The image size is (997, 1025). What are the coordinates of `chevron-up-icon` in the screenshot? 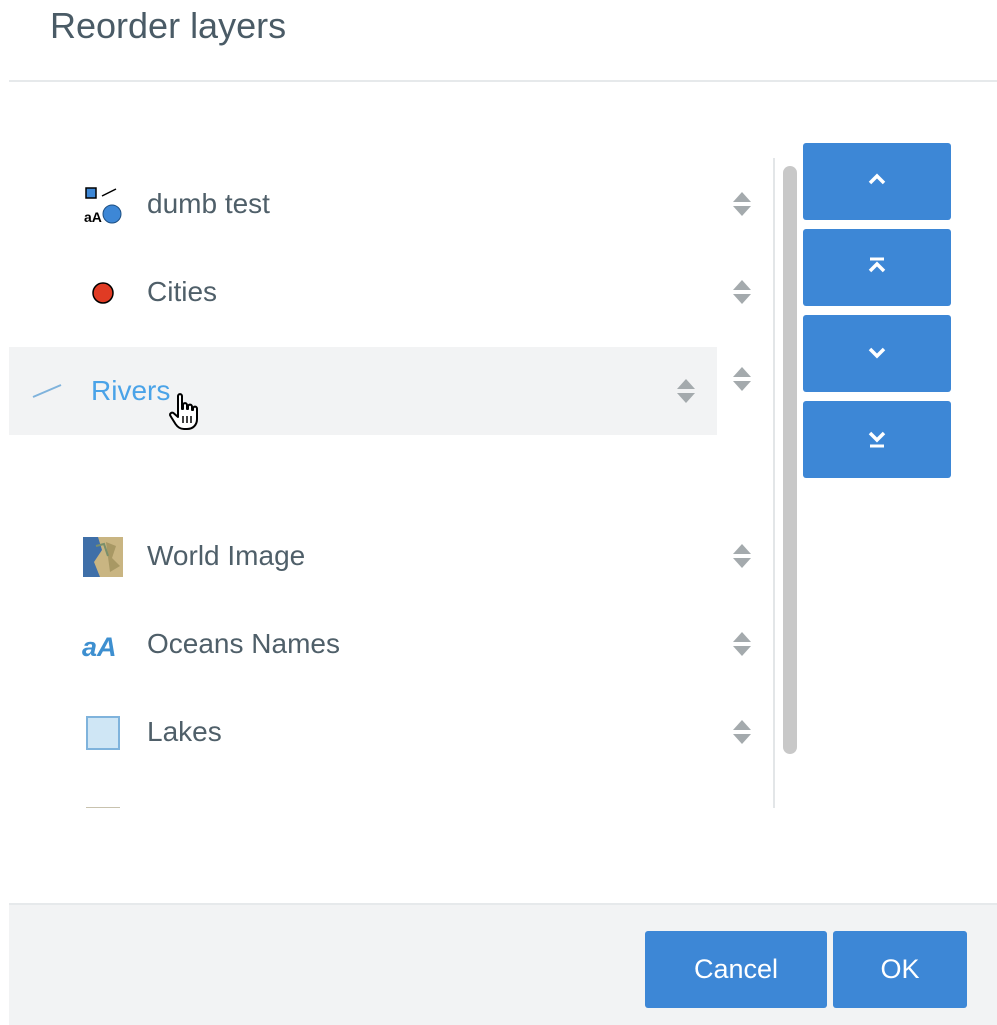 It's located at (877, 181).